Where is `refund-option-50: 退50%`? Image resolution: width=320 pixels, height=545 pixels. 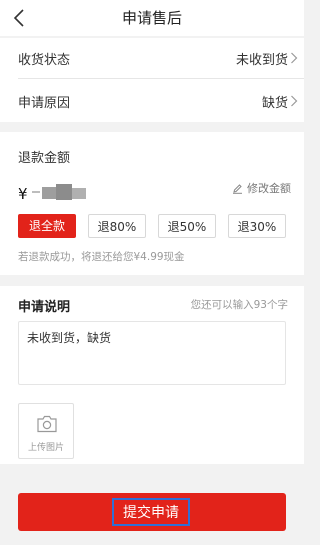
refund-option-50: 退50% is located at coordinates (187, 226).